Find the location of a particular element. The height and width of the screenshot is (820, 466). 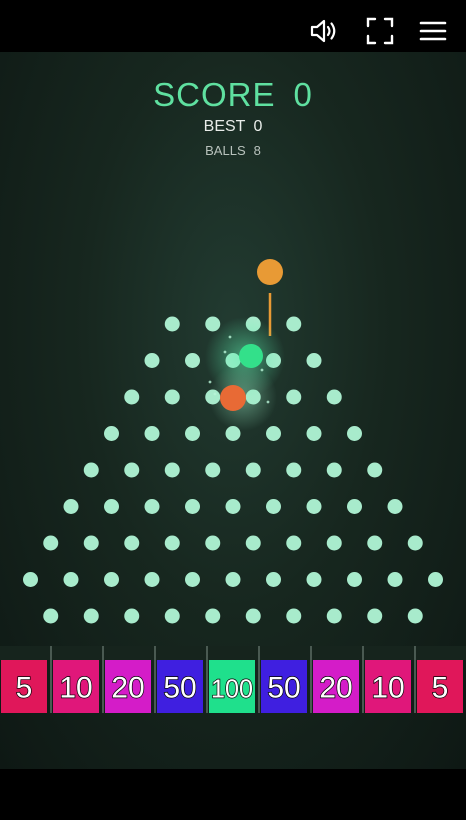

bucket-shelf is located at coordinates (233, 653).